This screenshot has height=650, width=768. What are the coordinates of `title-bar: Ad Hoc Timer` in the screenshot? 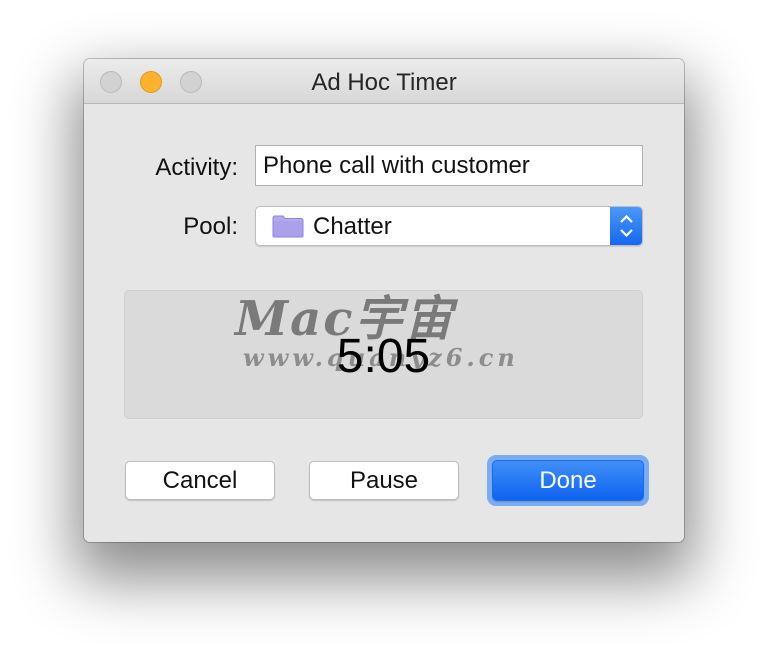 It's located at (384, 81).